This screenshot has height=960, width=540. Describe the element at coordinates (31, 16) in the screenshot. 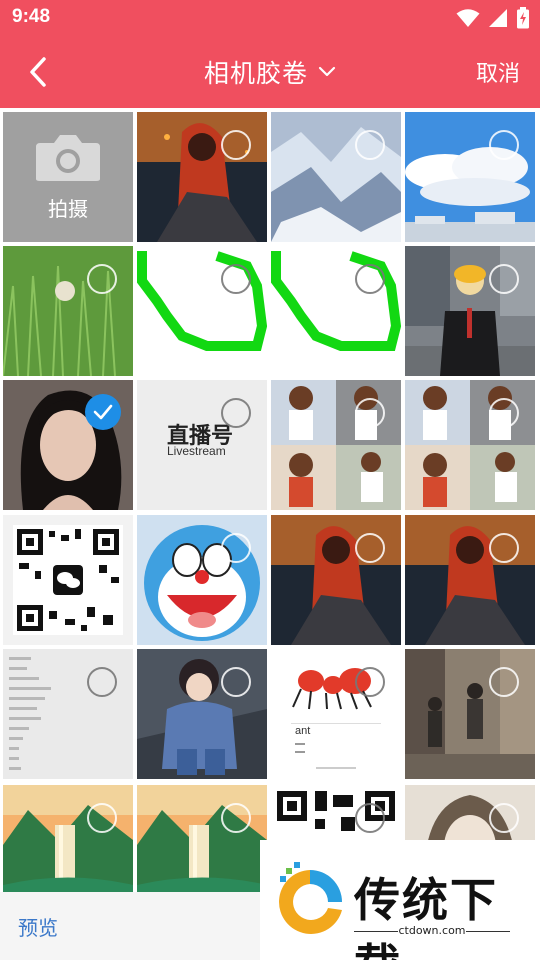

I see `status-time: 9:48` at that location.